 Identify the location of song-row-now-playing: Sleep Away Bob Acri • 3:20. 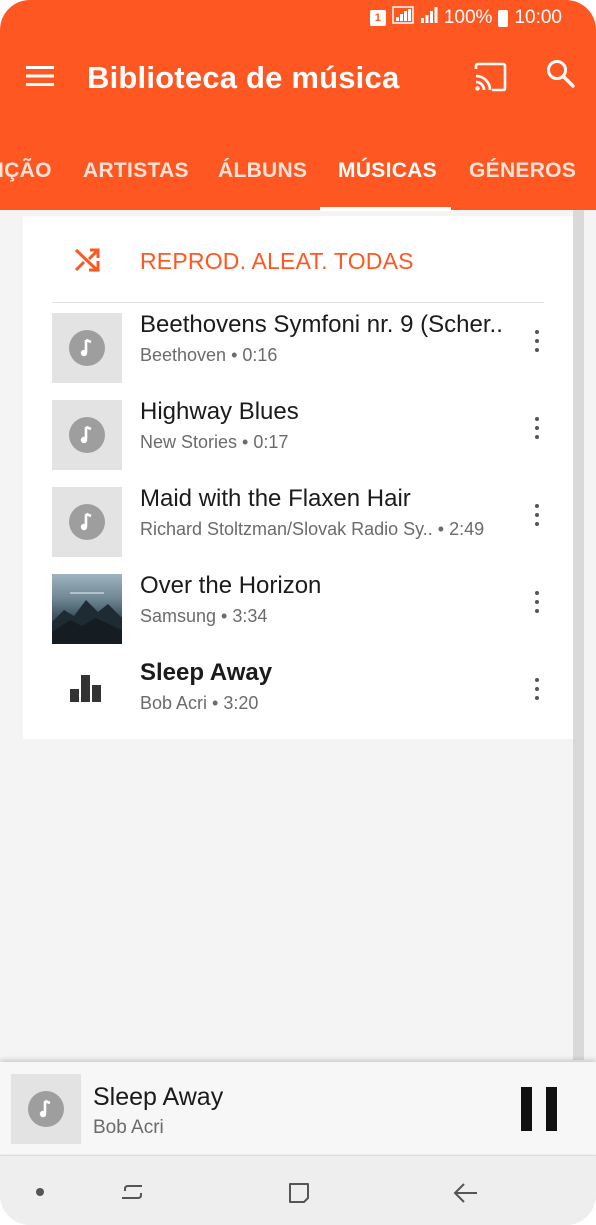
(298, 694).